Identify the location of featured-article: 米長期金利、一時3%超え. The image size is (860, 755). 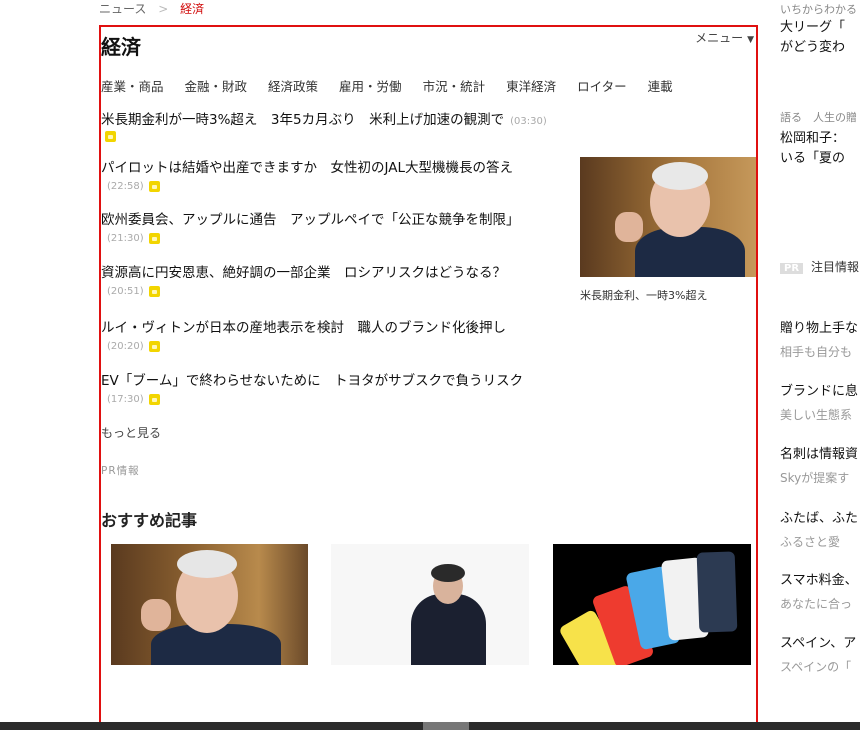
(668, 230).